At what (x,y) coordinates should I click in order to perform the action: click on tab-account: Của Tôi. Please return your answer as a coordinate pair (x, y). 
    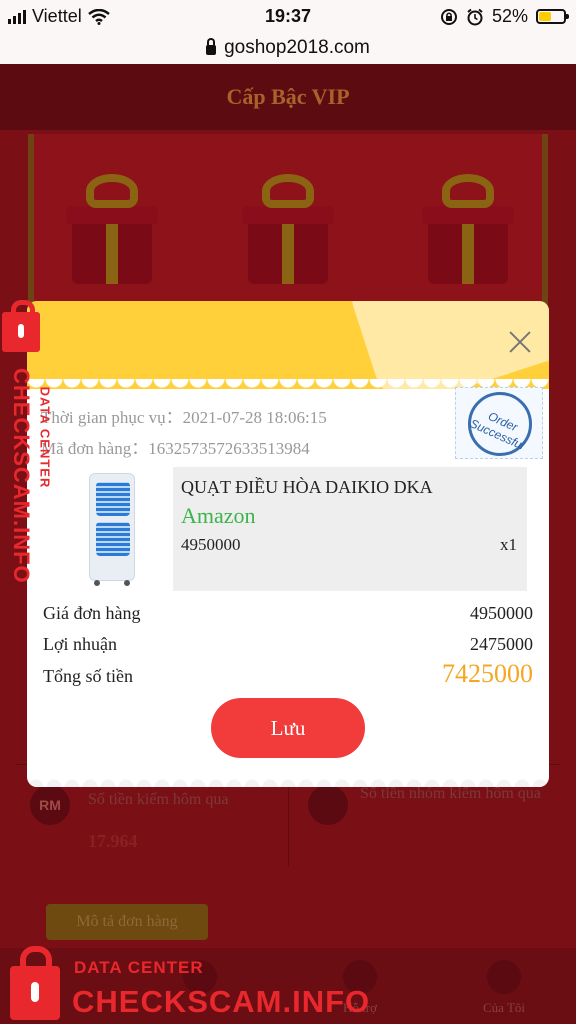
    Looking at the image, I should click on (504, 988).